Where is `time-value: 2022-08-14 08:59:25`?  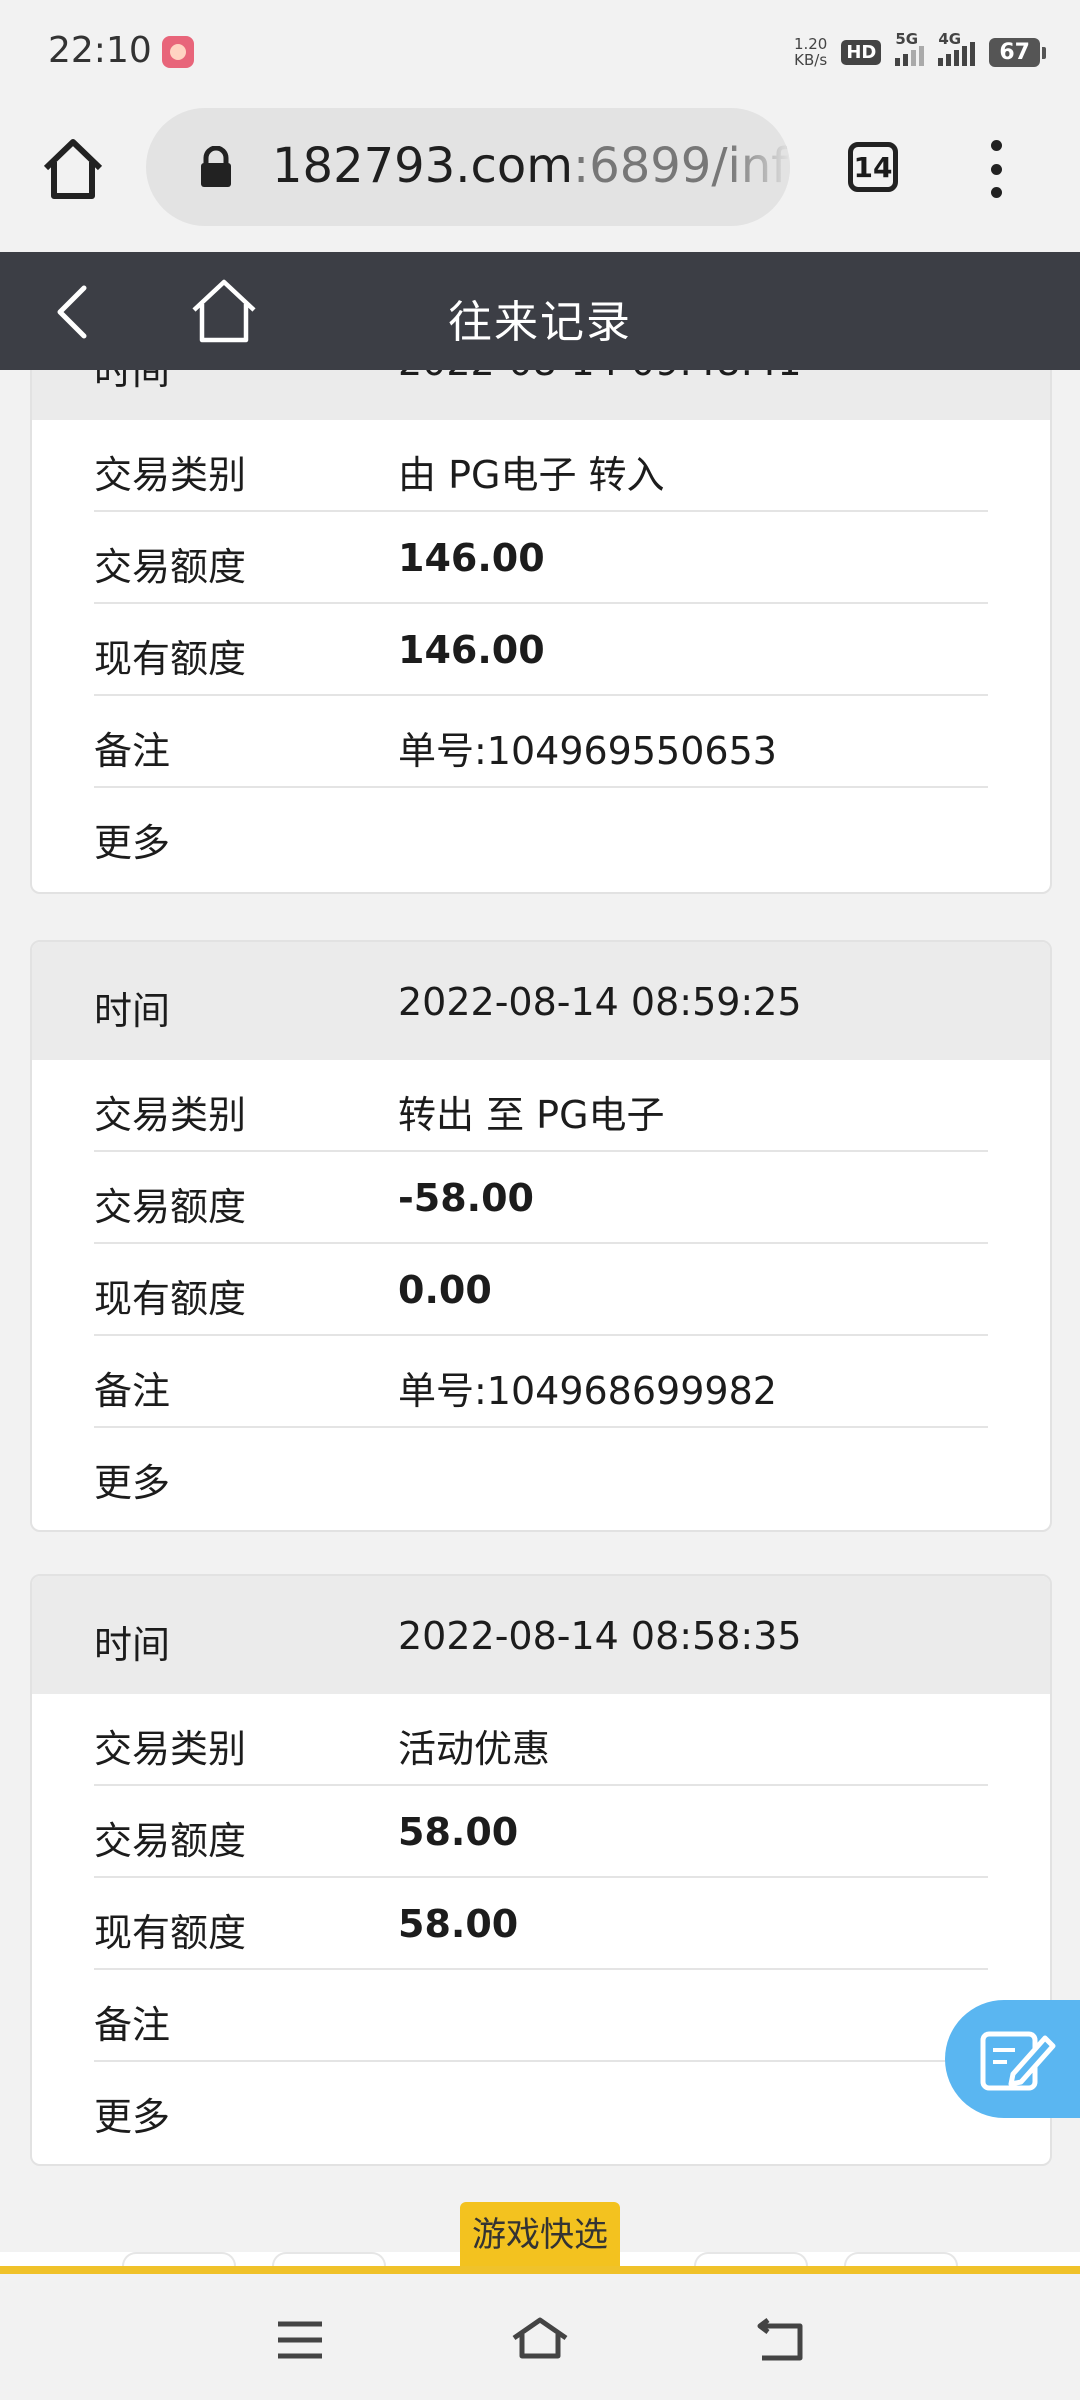 time-value: 2022-08-14 08:59:25 is located at coordinates (600, 1002).